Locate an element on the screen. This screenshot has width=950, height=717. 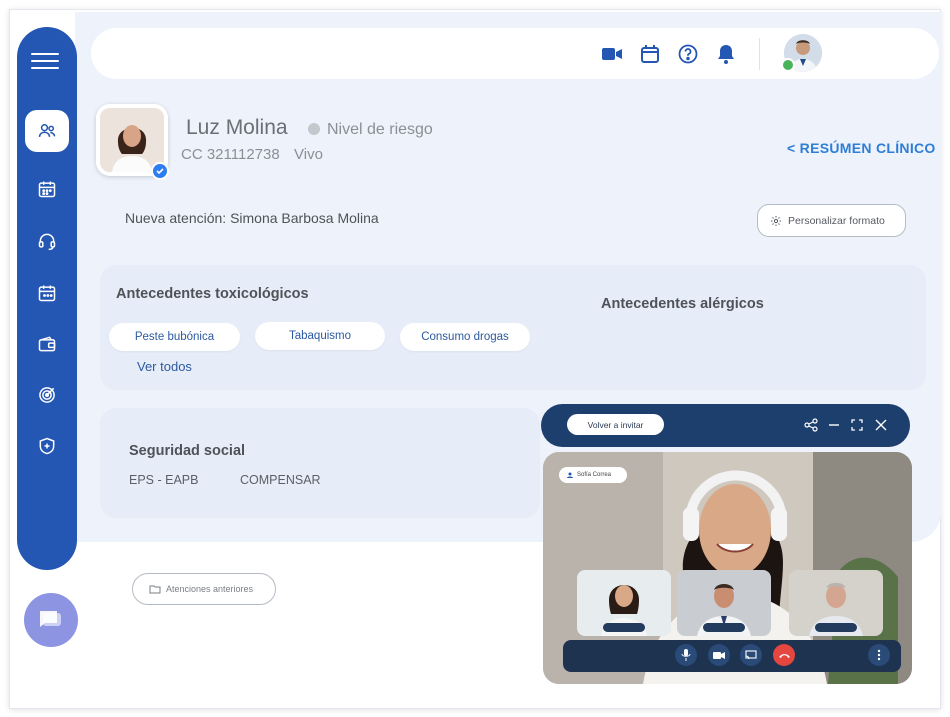
toxicological-title: Antecedentes toxicológicos is located at coordinates (212, 294).